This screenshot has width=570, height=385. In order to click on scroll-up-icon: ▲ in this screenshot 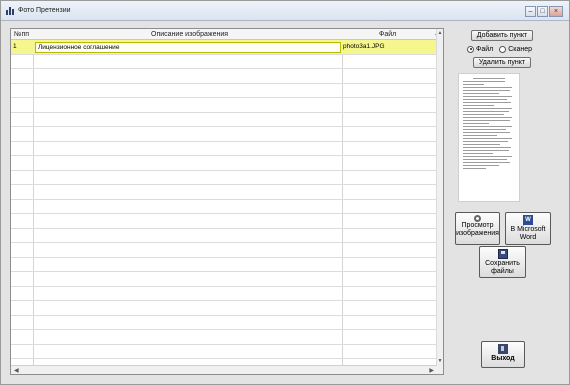, I will do `click(440, 33)`.